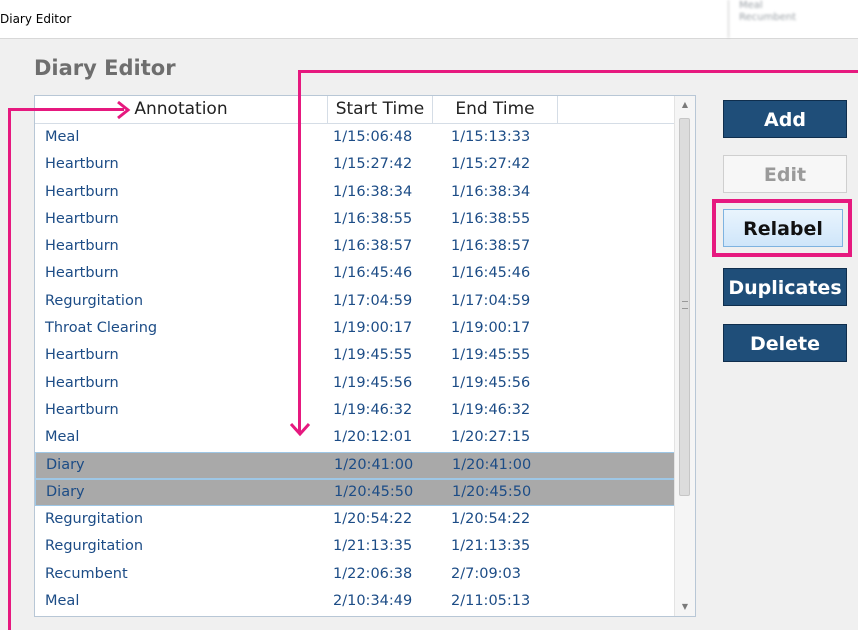 The height and width of the screenshot is (630, 858). Describe the element at coordinates (373, 191) in the screenshot. I see `start-time-cell: 1/16:38:34` at that location.